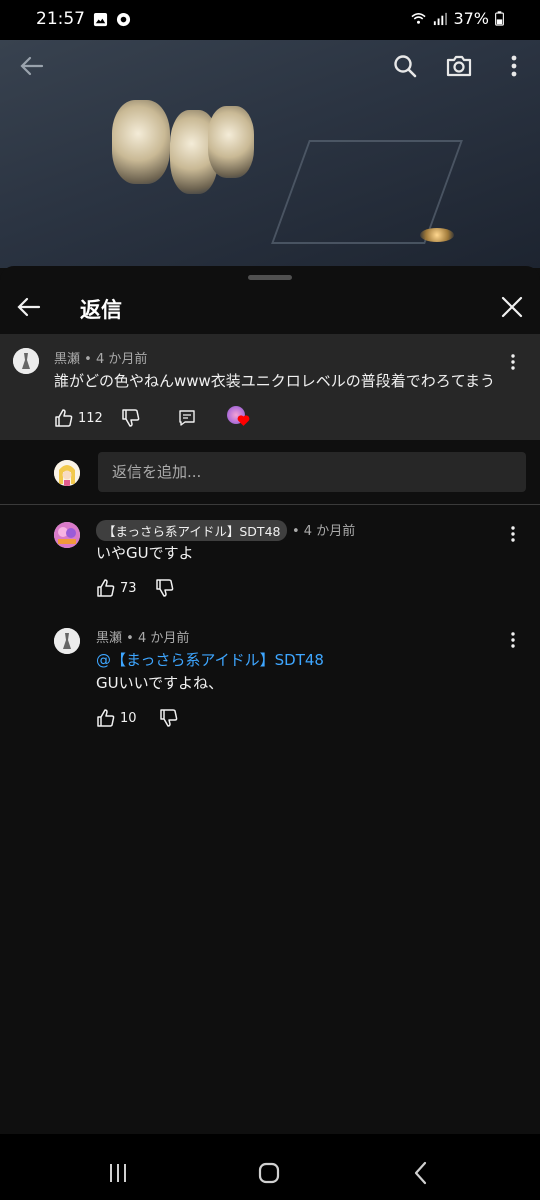 The height and width of the screenshot is (1200, 540). What do you see at coordinates (441, 19) in the screenshot?
I see `signal-icon` at bounding box center [441, 19].